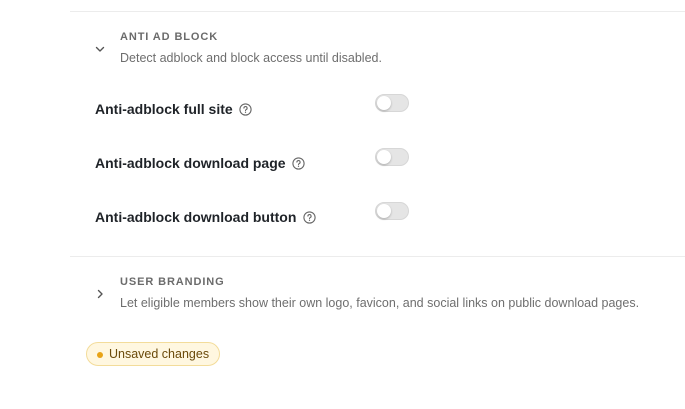 The height and width of the screenshot is (409, 685). I want to click on status-badge: Unsaved changes, so click(153, 354).